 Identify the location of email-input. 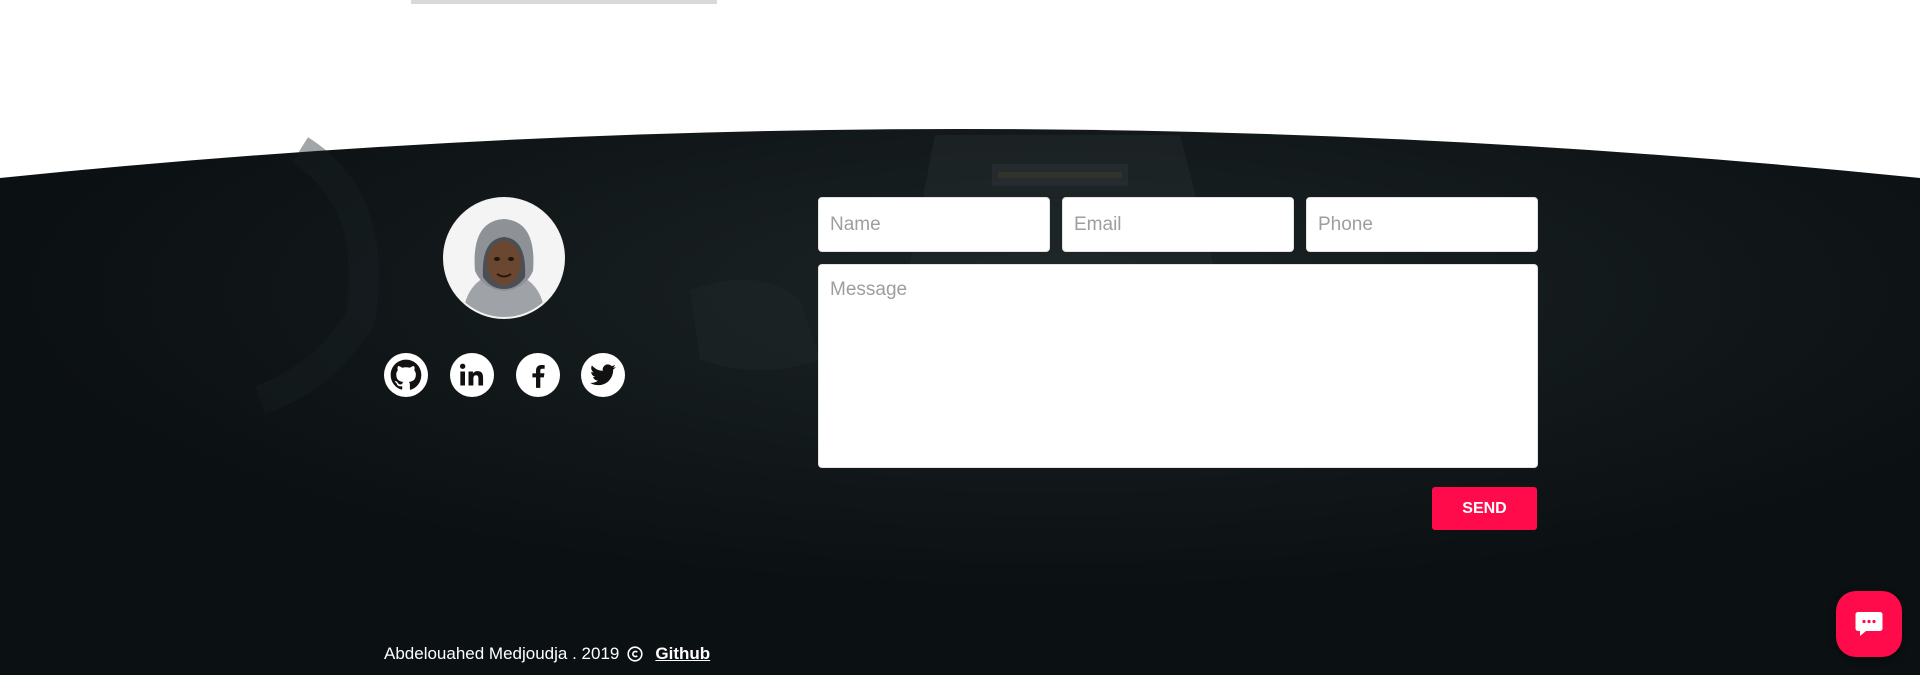
(1178, 224).